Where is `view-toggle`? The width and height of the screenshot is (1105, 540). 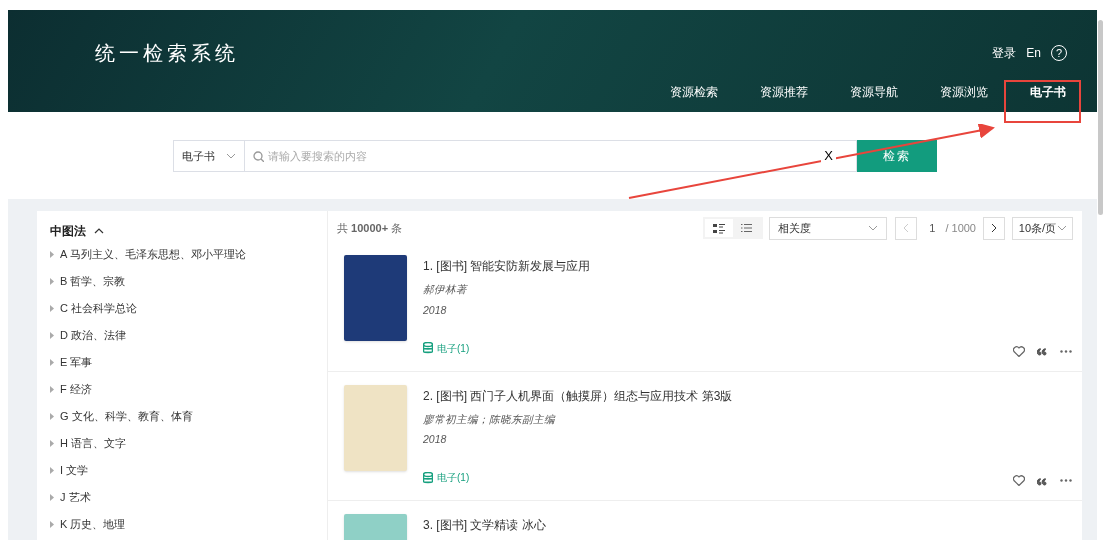
view-toggle is located at coordinates (719, 228).